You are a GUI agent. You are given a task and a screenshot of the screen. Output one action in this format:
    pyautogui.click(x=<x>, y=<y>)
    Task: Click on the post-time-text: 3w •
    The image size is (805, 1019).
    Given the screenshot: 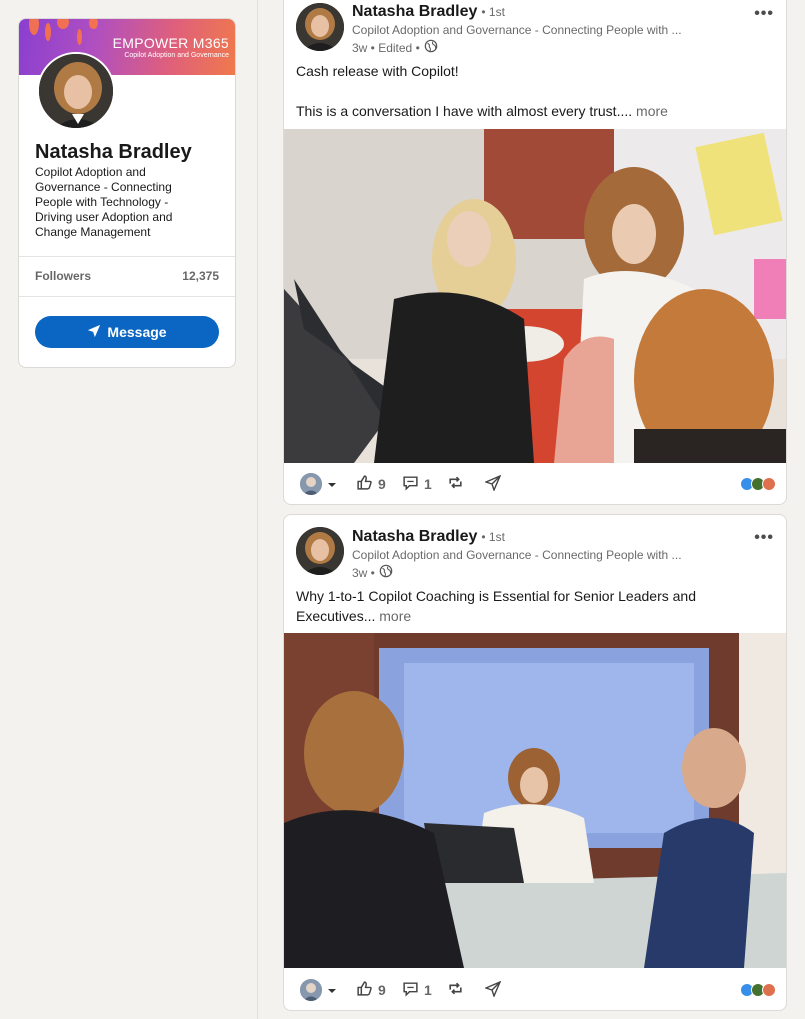 What is the action you would take?
    pyautogui.click(x=363, y=572)
    